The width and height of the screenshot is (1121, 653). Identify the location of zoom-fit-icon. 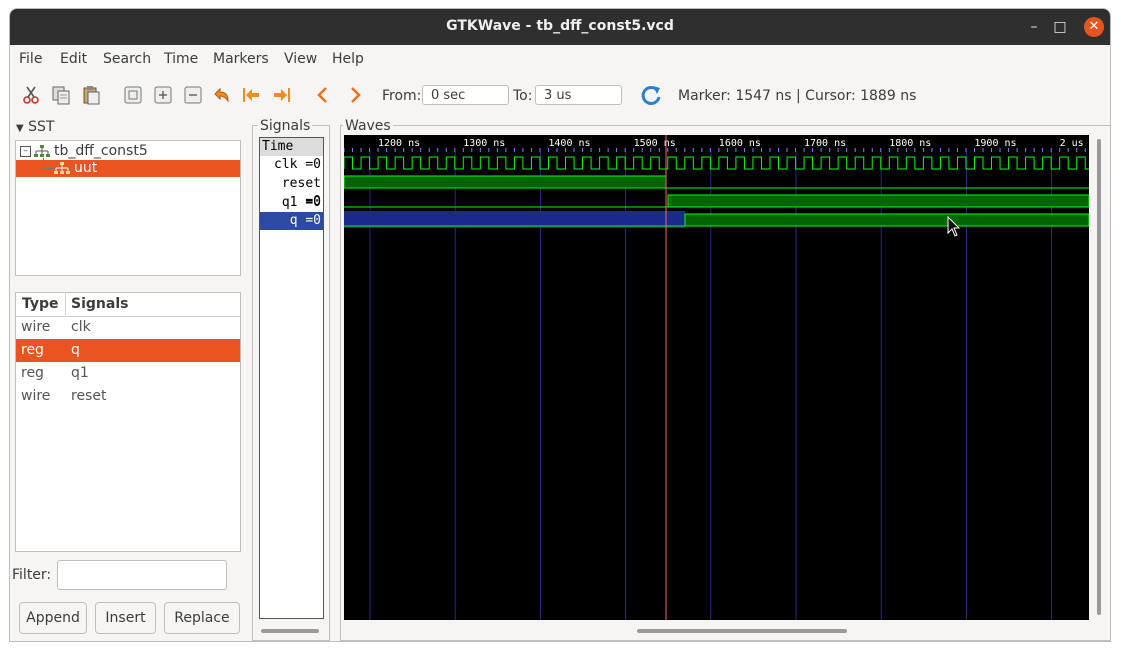
(133, 95).